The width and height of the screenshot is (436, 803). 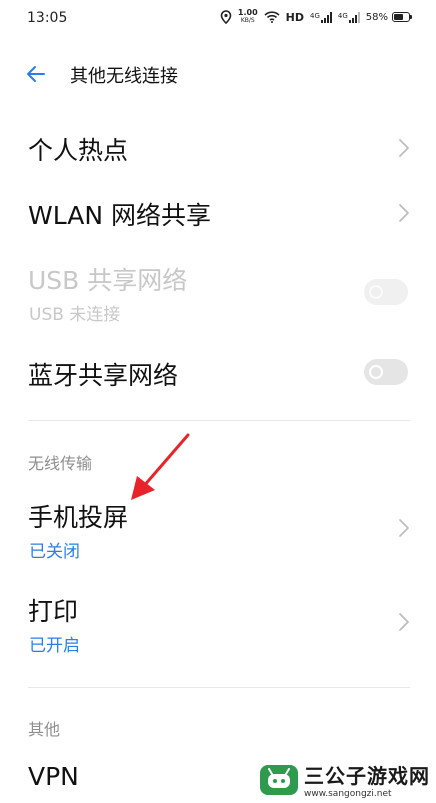 What do you see at coordinates (54, 552) in the screenshot?
I see `screen-cast-status: 已关闭` at bounding box center [54, 552].